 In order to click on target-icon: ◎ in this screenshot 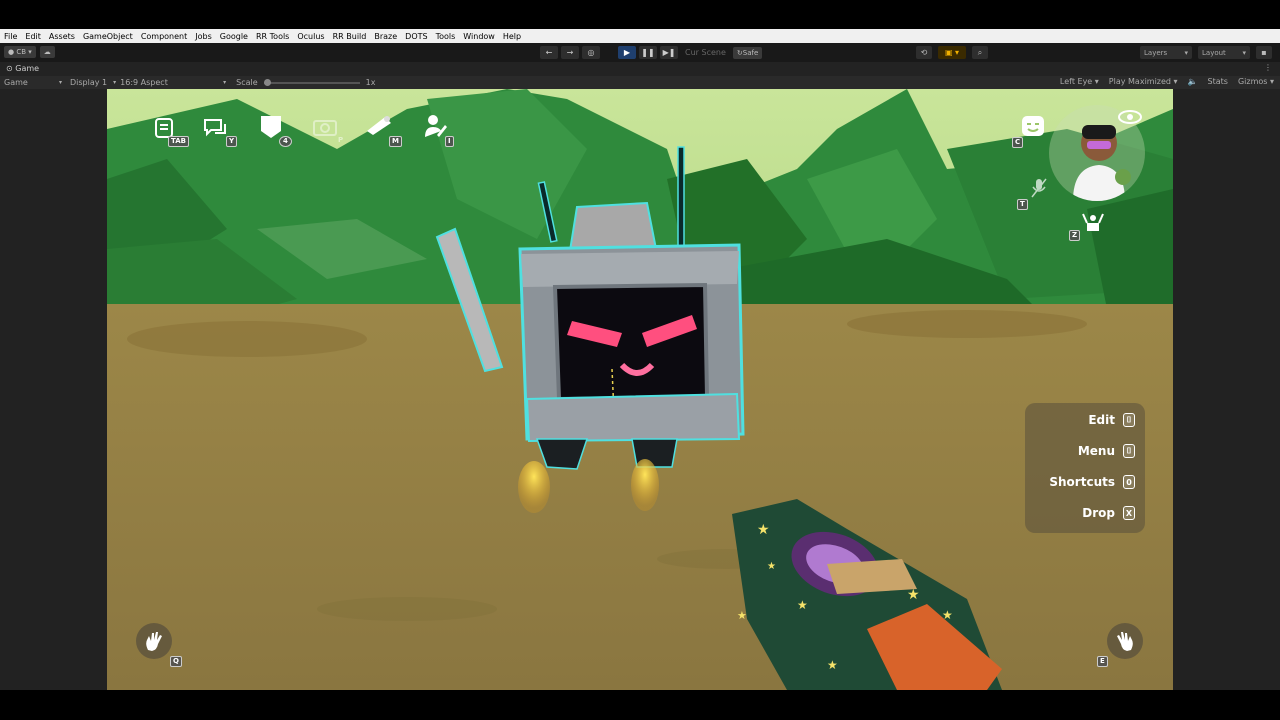, I will do `click(591, 52)`.